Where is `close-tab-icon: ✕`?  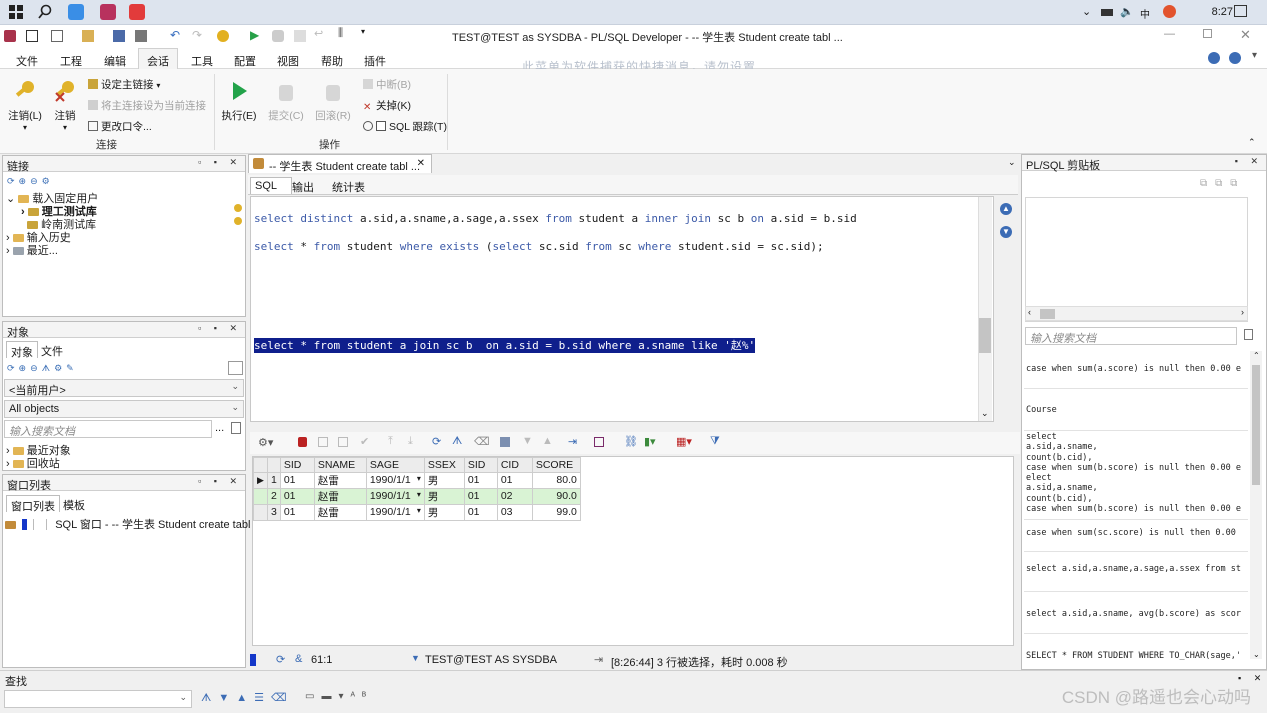 close-tab-icon: ✕ is located at coordinates (421, 163).